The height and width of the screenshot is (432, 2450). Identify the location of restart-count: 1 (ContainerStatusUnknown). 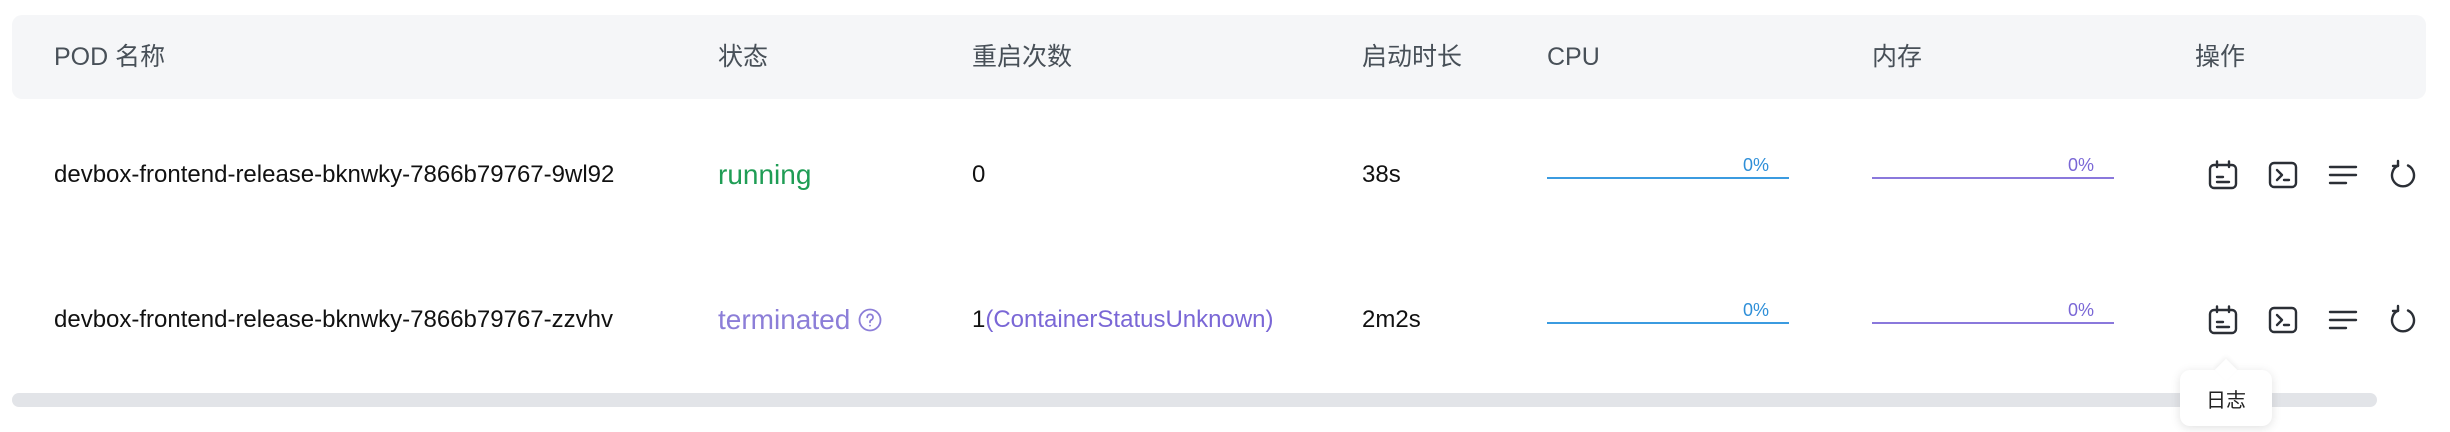
(1123, 320).